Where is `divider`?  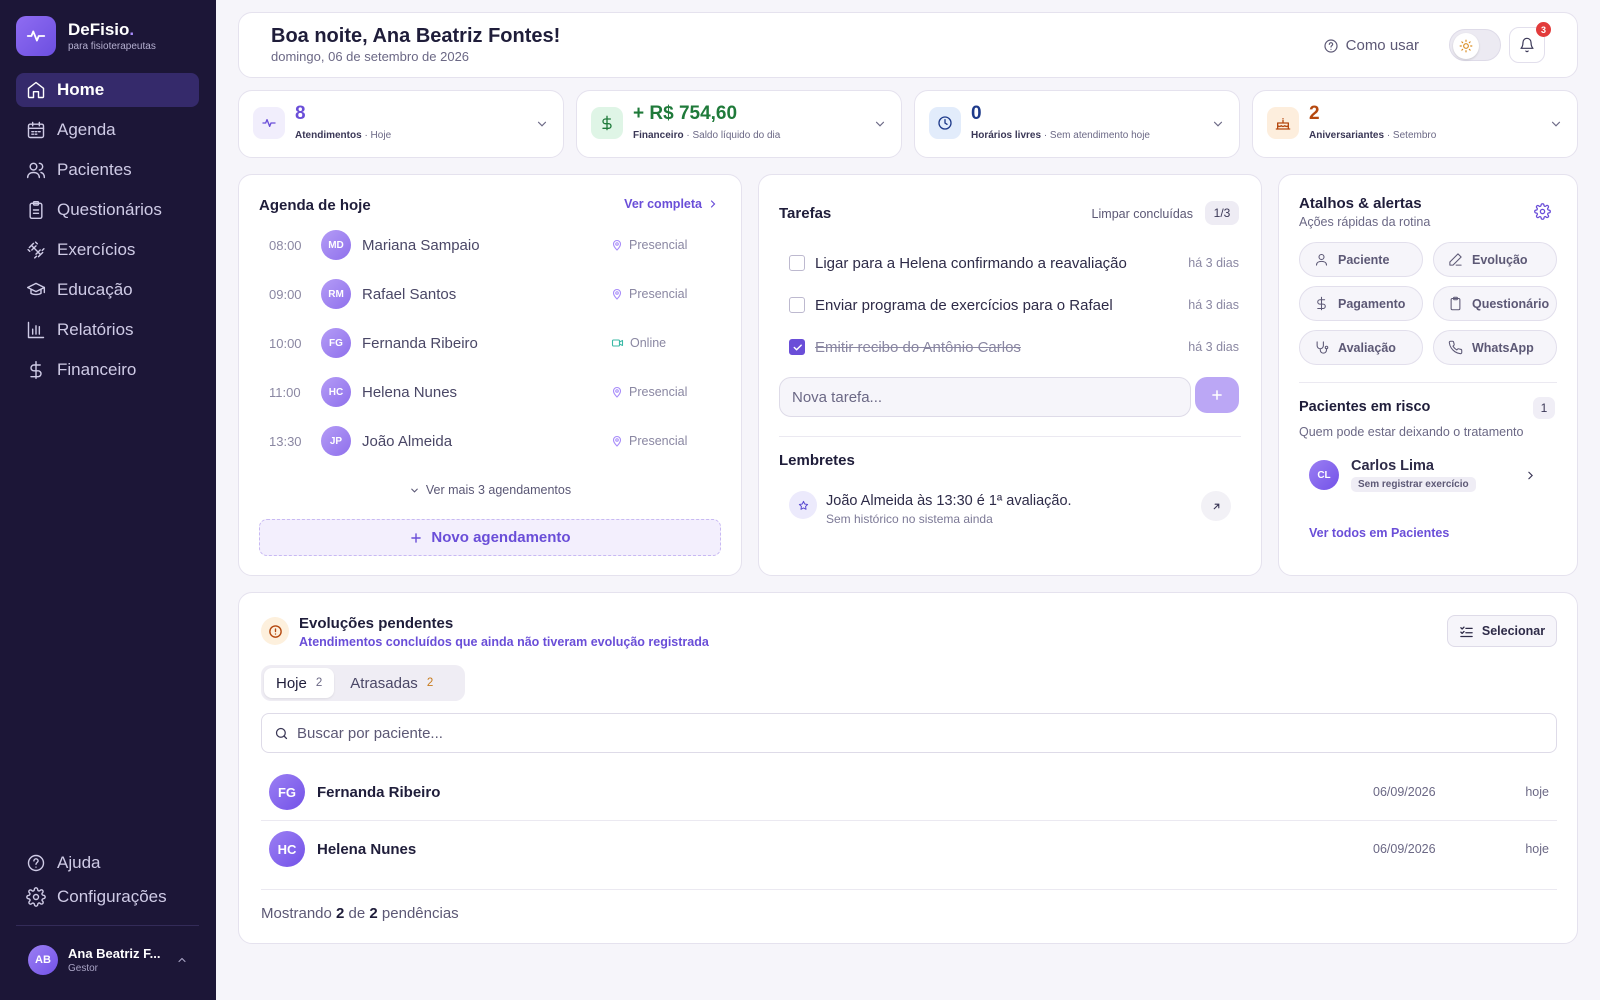
divider is located at coordinates (1010, 436).